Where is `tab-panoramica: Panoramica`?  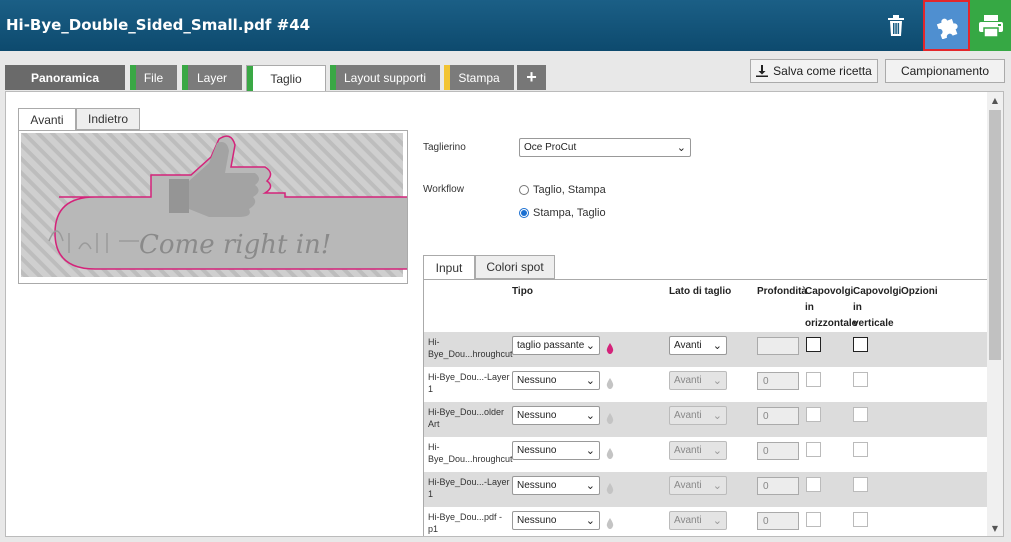 tab-panoramica: Panoramica is located at coordinates (65, 77).